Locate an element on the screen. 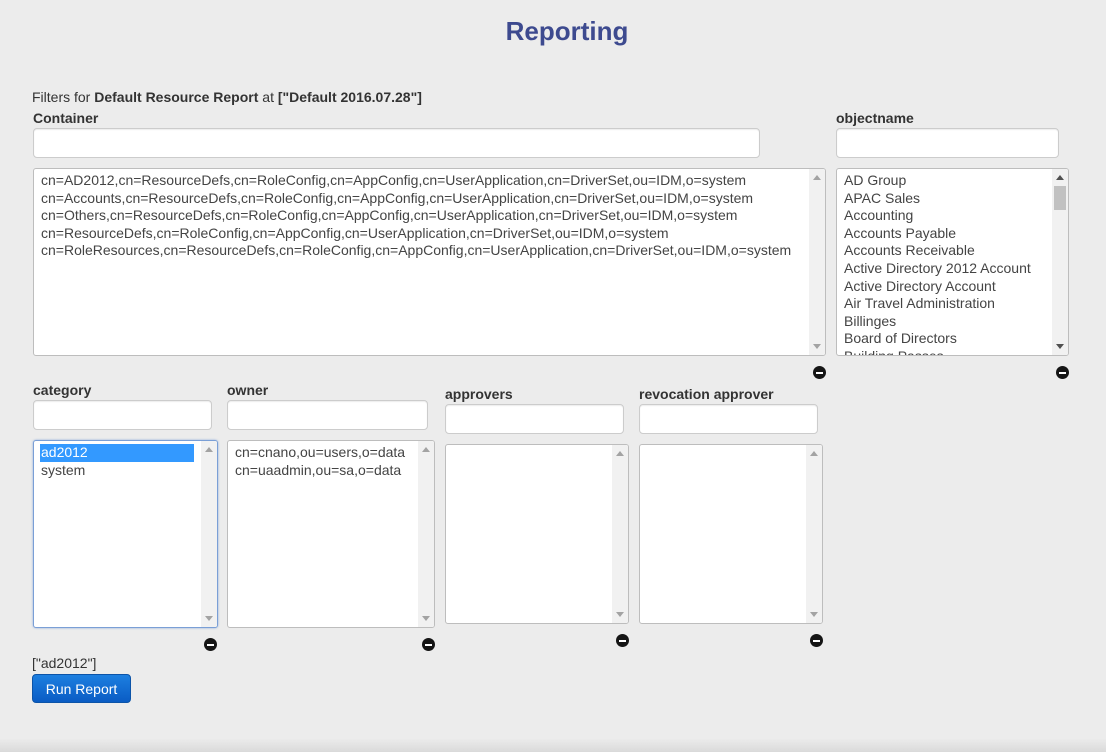 The image size is (1106, 752). category-label: category is located at coordinates (62, 390).